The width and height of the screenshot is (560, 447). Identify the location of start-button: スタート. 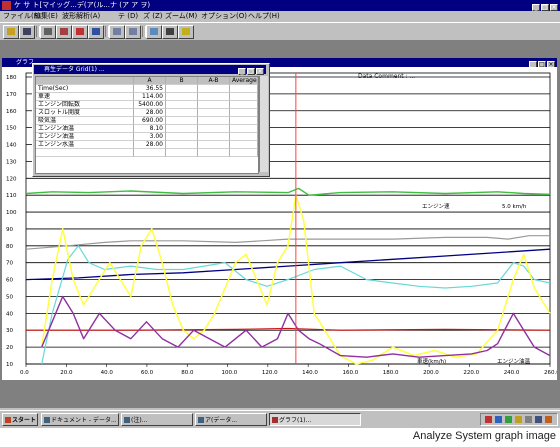
(20, 419).